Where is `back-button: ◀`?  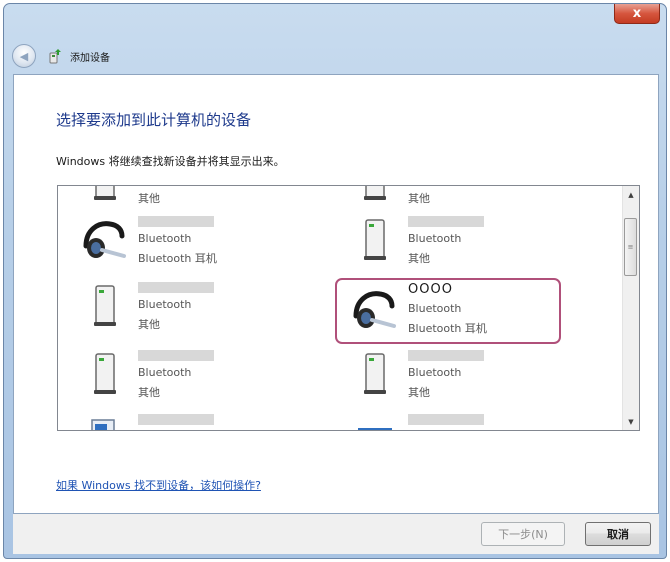
back-button: ◀ is located at coordinates (24, 56).